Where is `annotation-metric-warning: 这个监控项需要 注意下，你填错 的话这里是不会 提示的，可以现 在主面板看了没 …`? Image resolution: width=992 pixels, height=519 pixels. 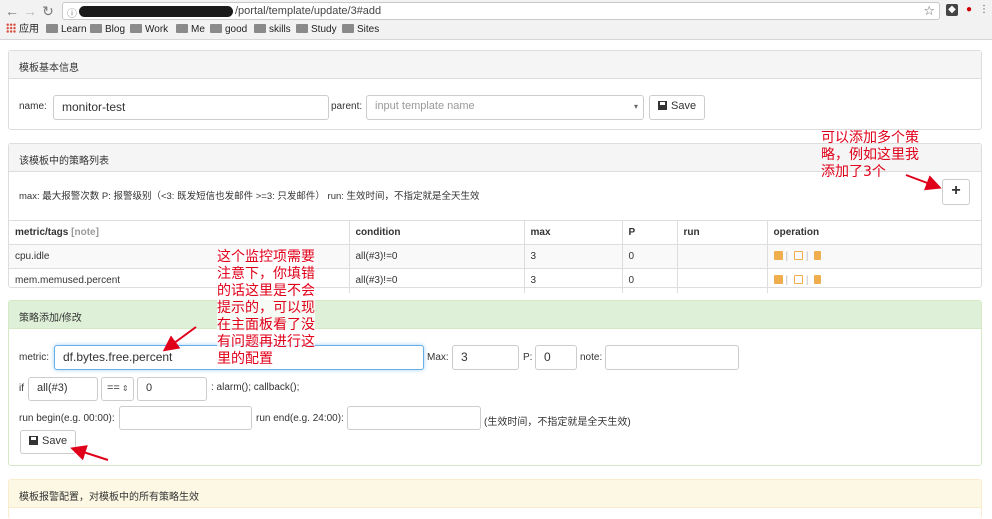
annotation-metric-warning: 这个监控项需要 注意下，你填错 的话这里是不会 提示的，可以现 在主面板看了没 … is located at coordinates (266, 308).